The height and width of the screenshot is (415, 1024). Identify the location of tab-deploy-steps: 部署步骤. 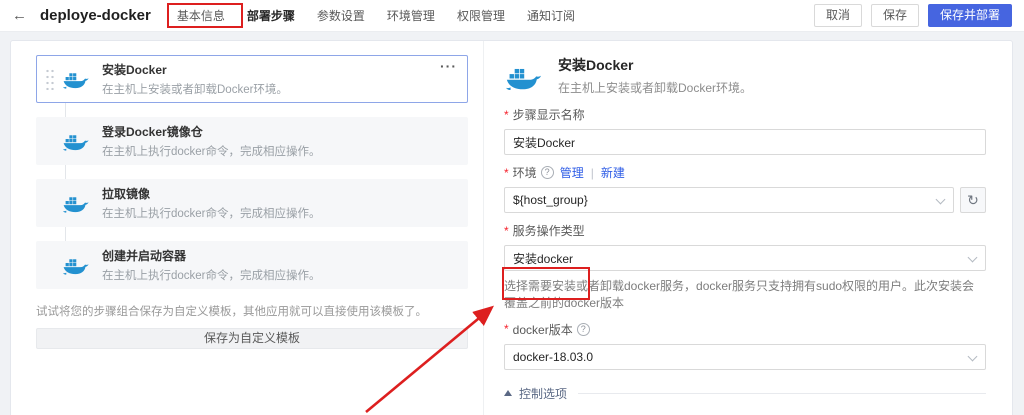
(271, 15).